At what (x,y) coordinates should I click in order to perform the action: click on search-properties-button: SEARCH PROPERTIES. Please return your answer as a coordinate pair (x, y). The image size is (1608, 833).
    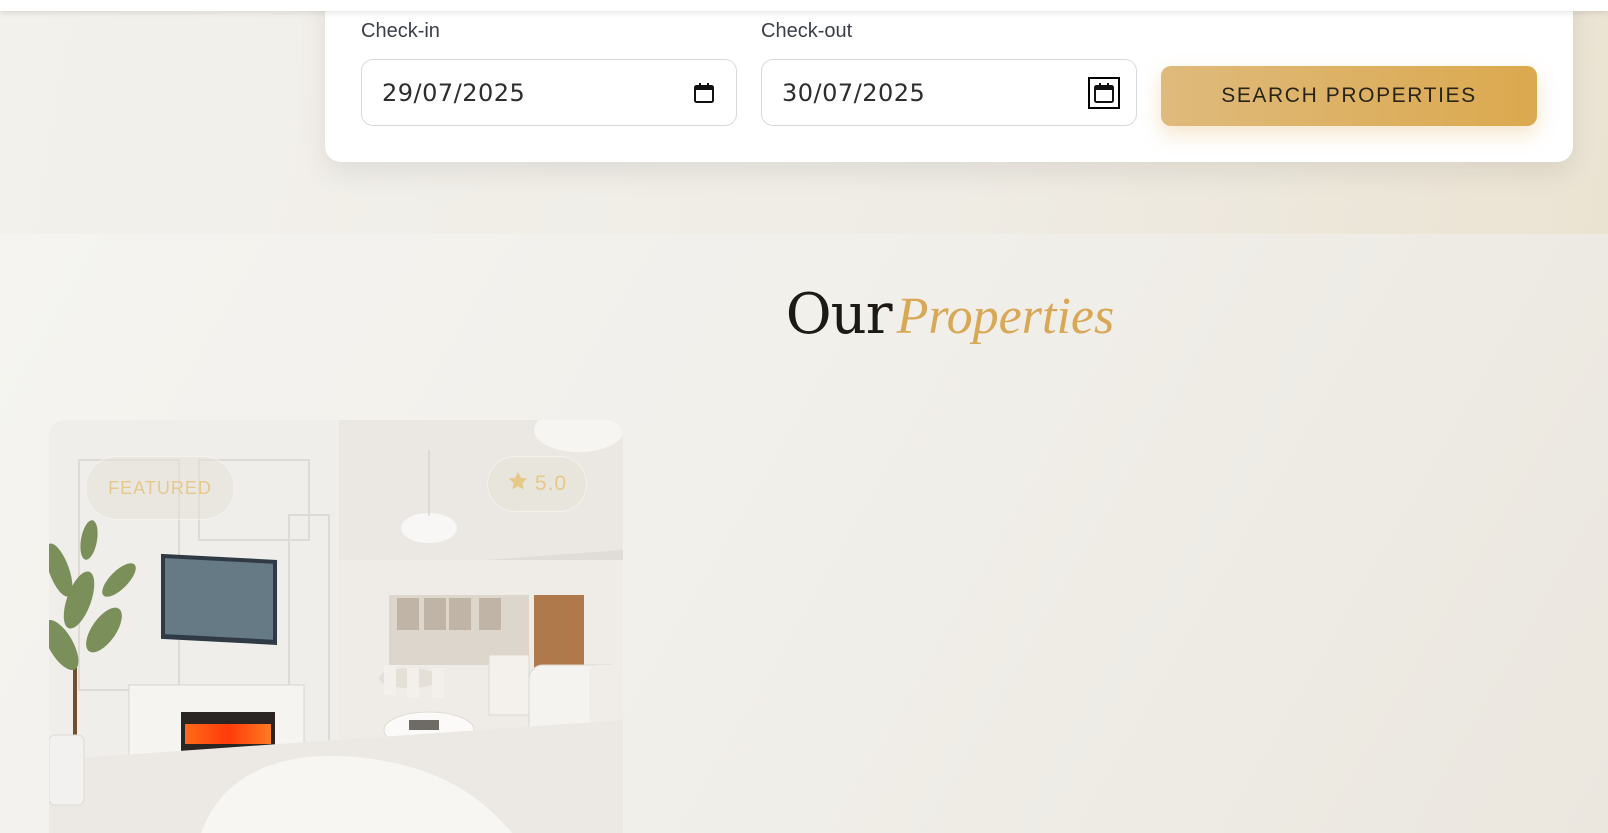
    Looking at the image, I should click on (1349, 96).